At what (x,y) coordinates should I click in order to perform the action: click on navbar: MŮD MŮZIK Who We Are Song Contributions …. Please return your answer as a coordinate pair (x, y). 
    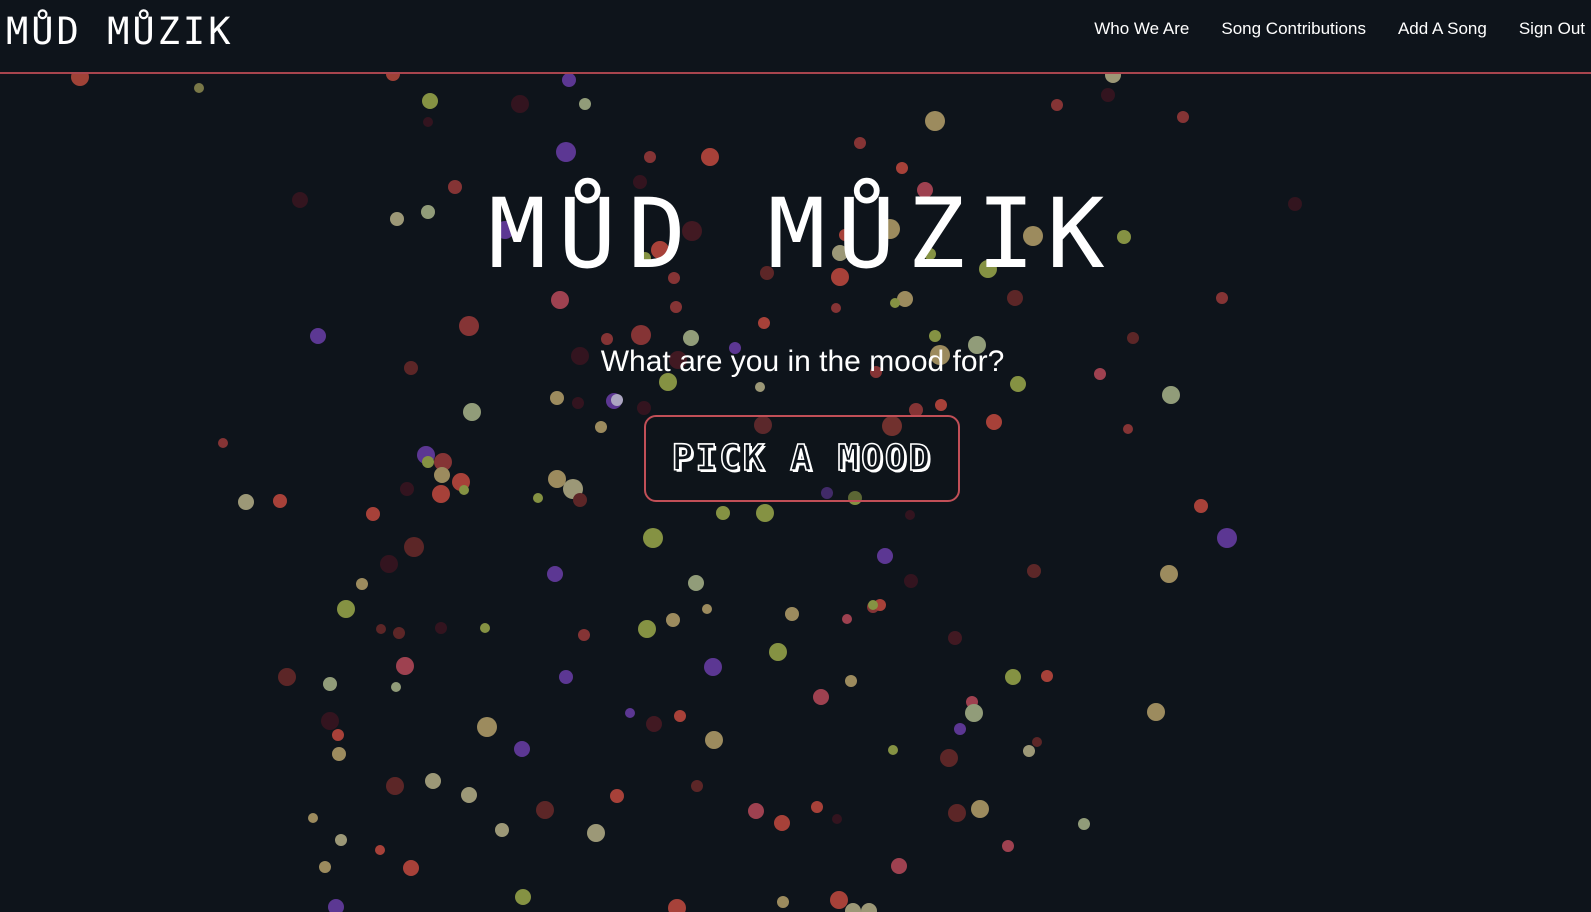
    Looking at the image, I should click on (795, 37).